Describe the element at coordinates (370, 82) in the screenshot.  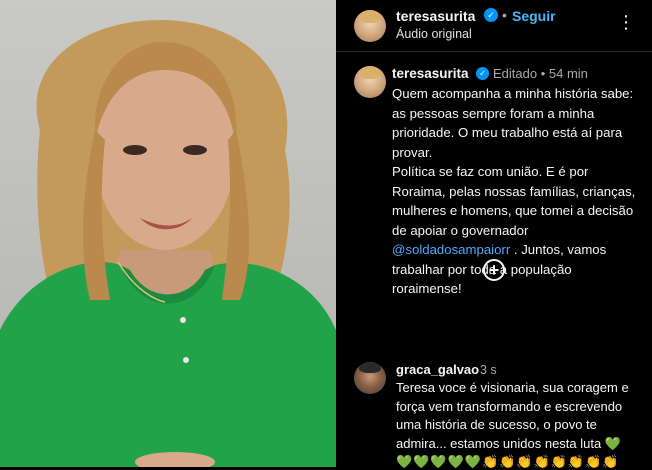
I see `caption-avatar` at that location.